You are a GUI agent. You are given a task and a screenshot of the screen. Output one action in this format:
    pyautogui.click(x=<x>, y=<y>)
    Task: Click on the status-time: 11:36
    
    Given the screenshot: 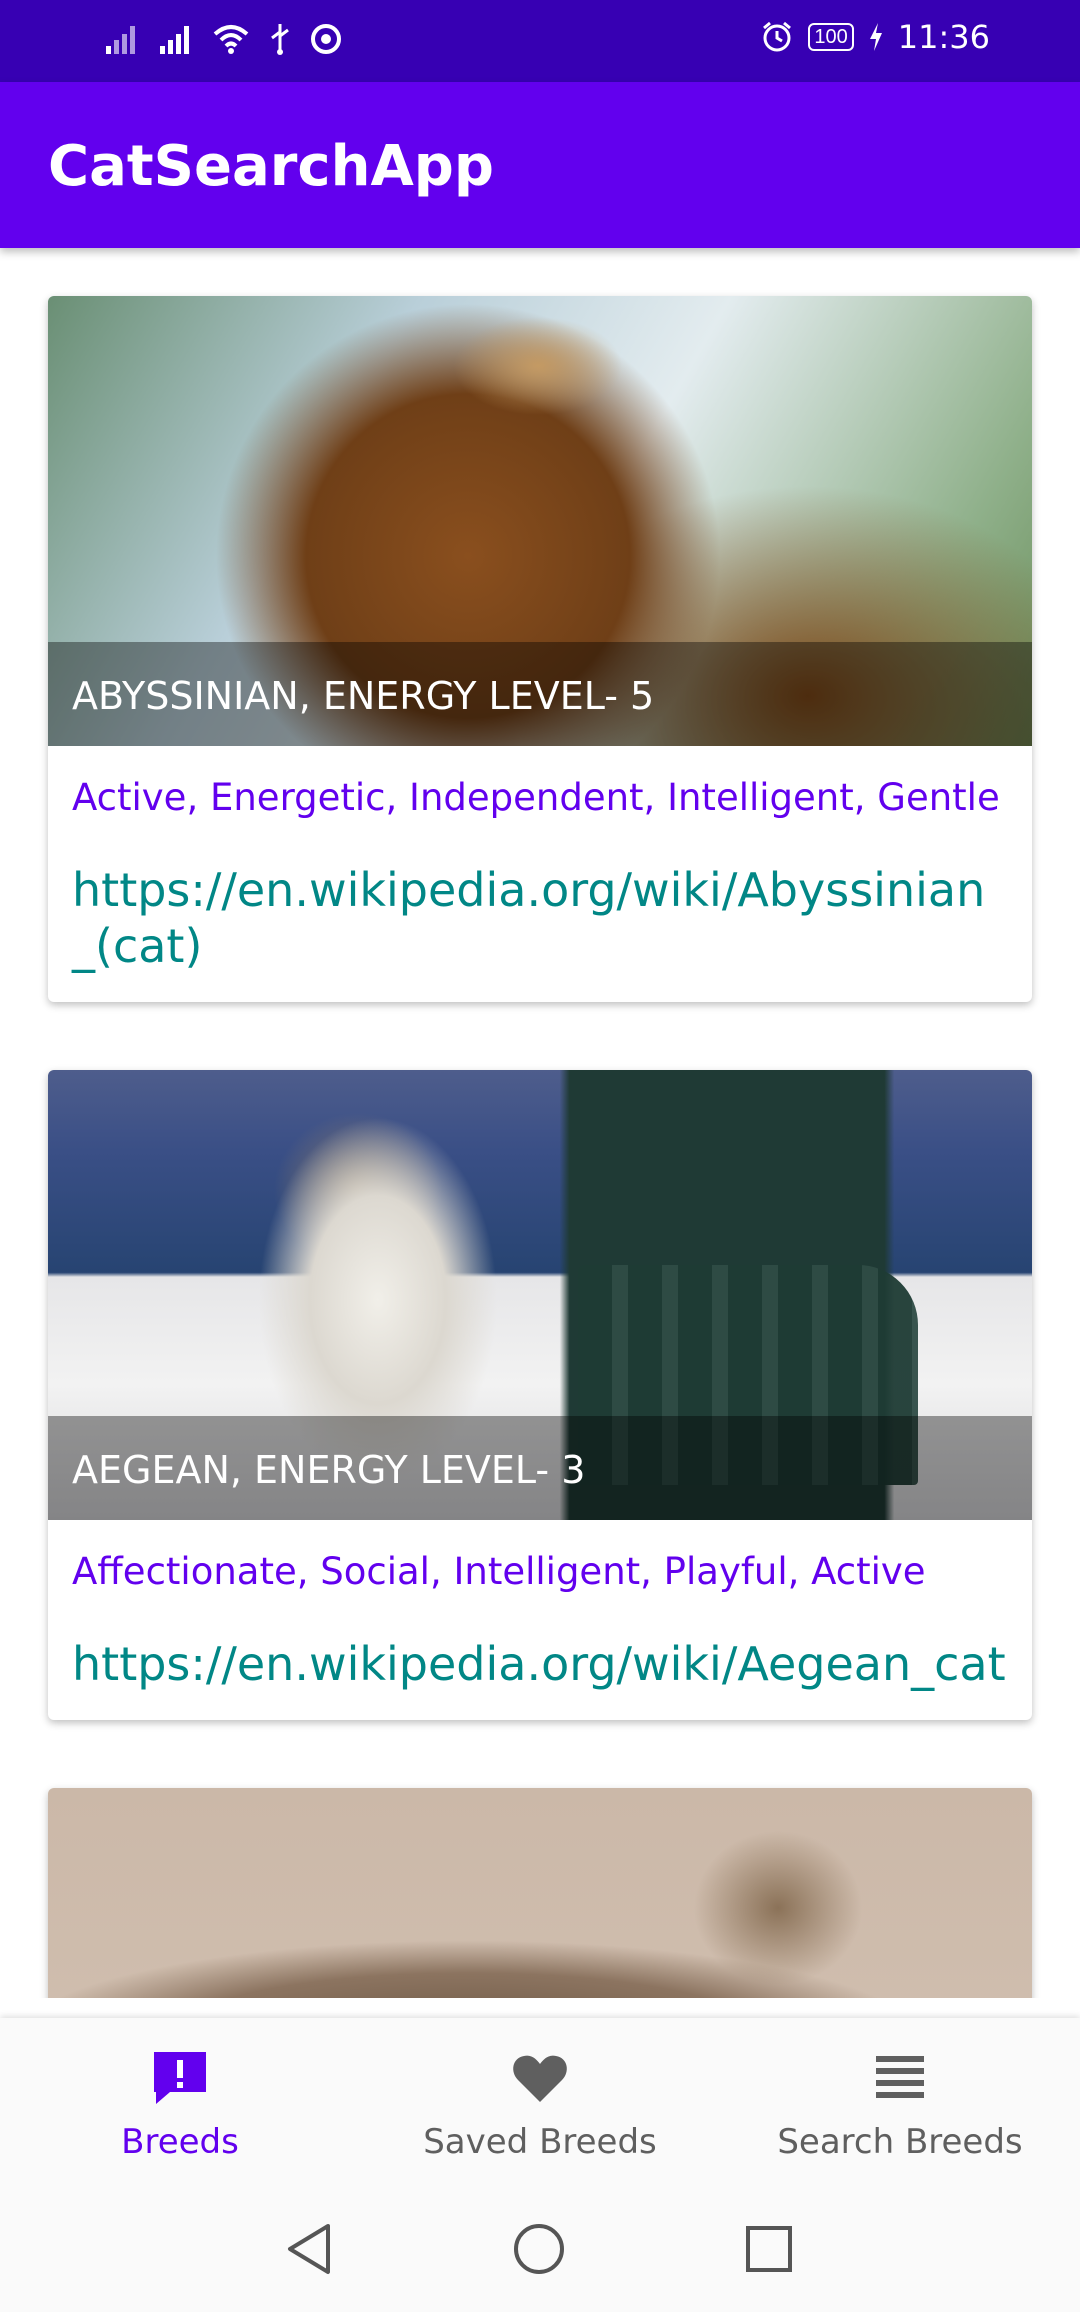 What is the action you would take?
    pyautogui.click(x=943, y=37)
    